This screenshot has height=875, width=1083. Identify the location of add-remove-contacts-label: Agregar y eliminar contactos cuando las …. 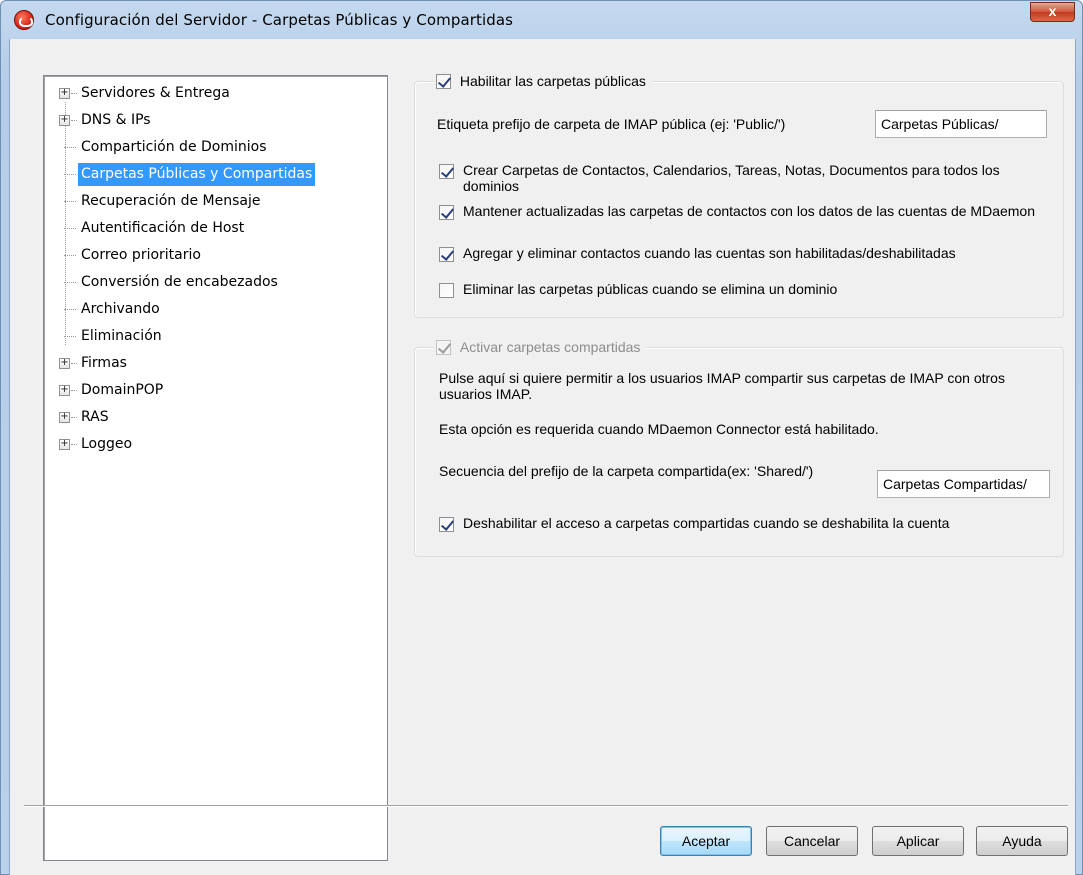
(709, 253).